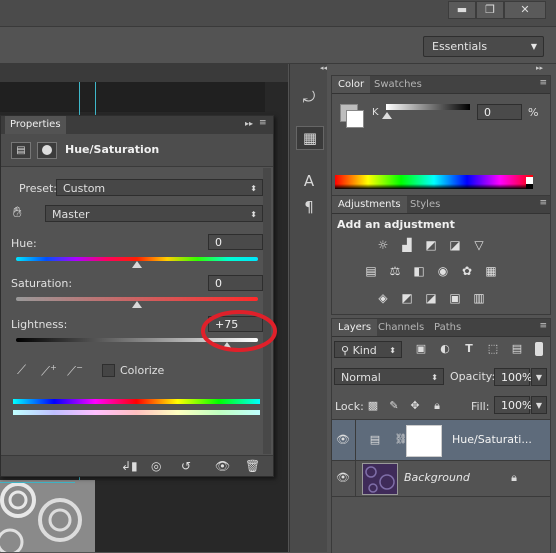 This screenshot has width=556, height=553. I want to click on background-swatch, so click(355, 119).